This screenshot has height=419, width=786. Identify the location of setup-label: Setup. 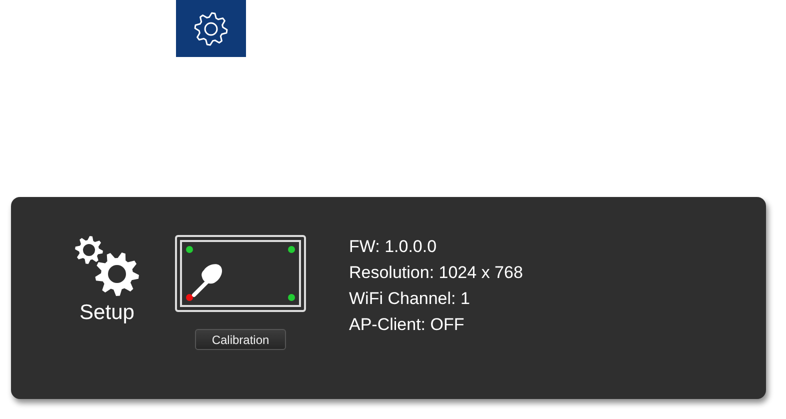
(107, 313).